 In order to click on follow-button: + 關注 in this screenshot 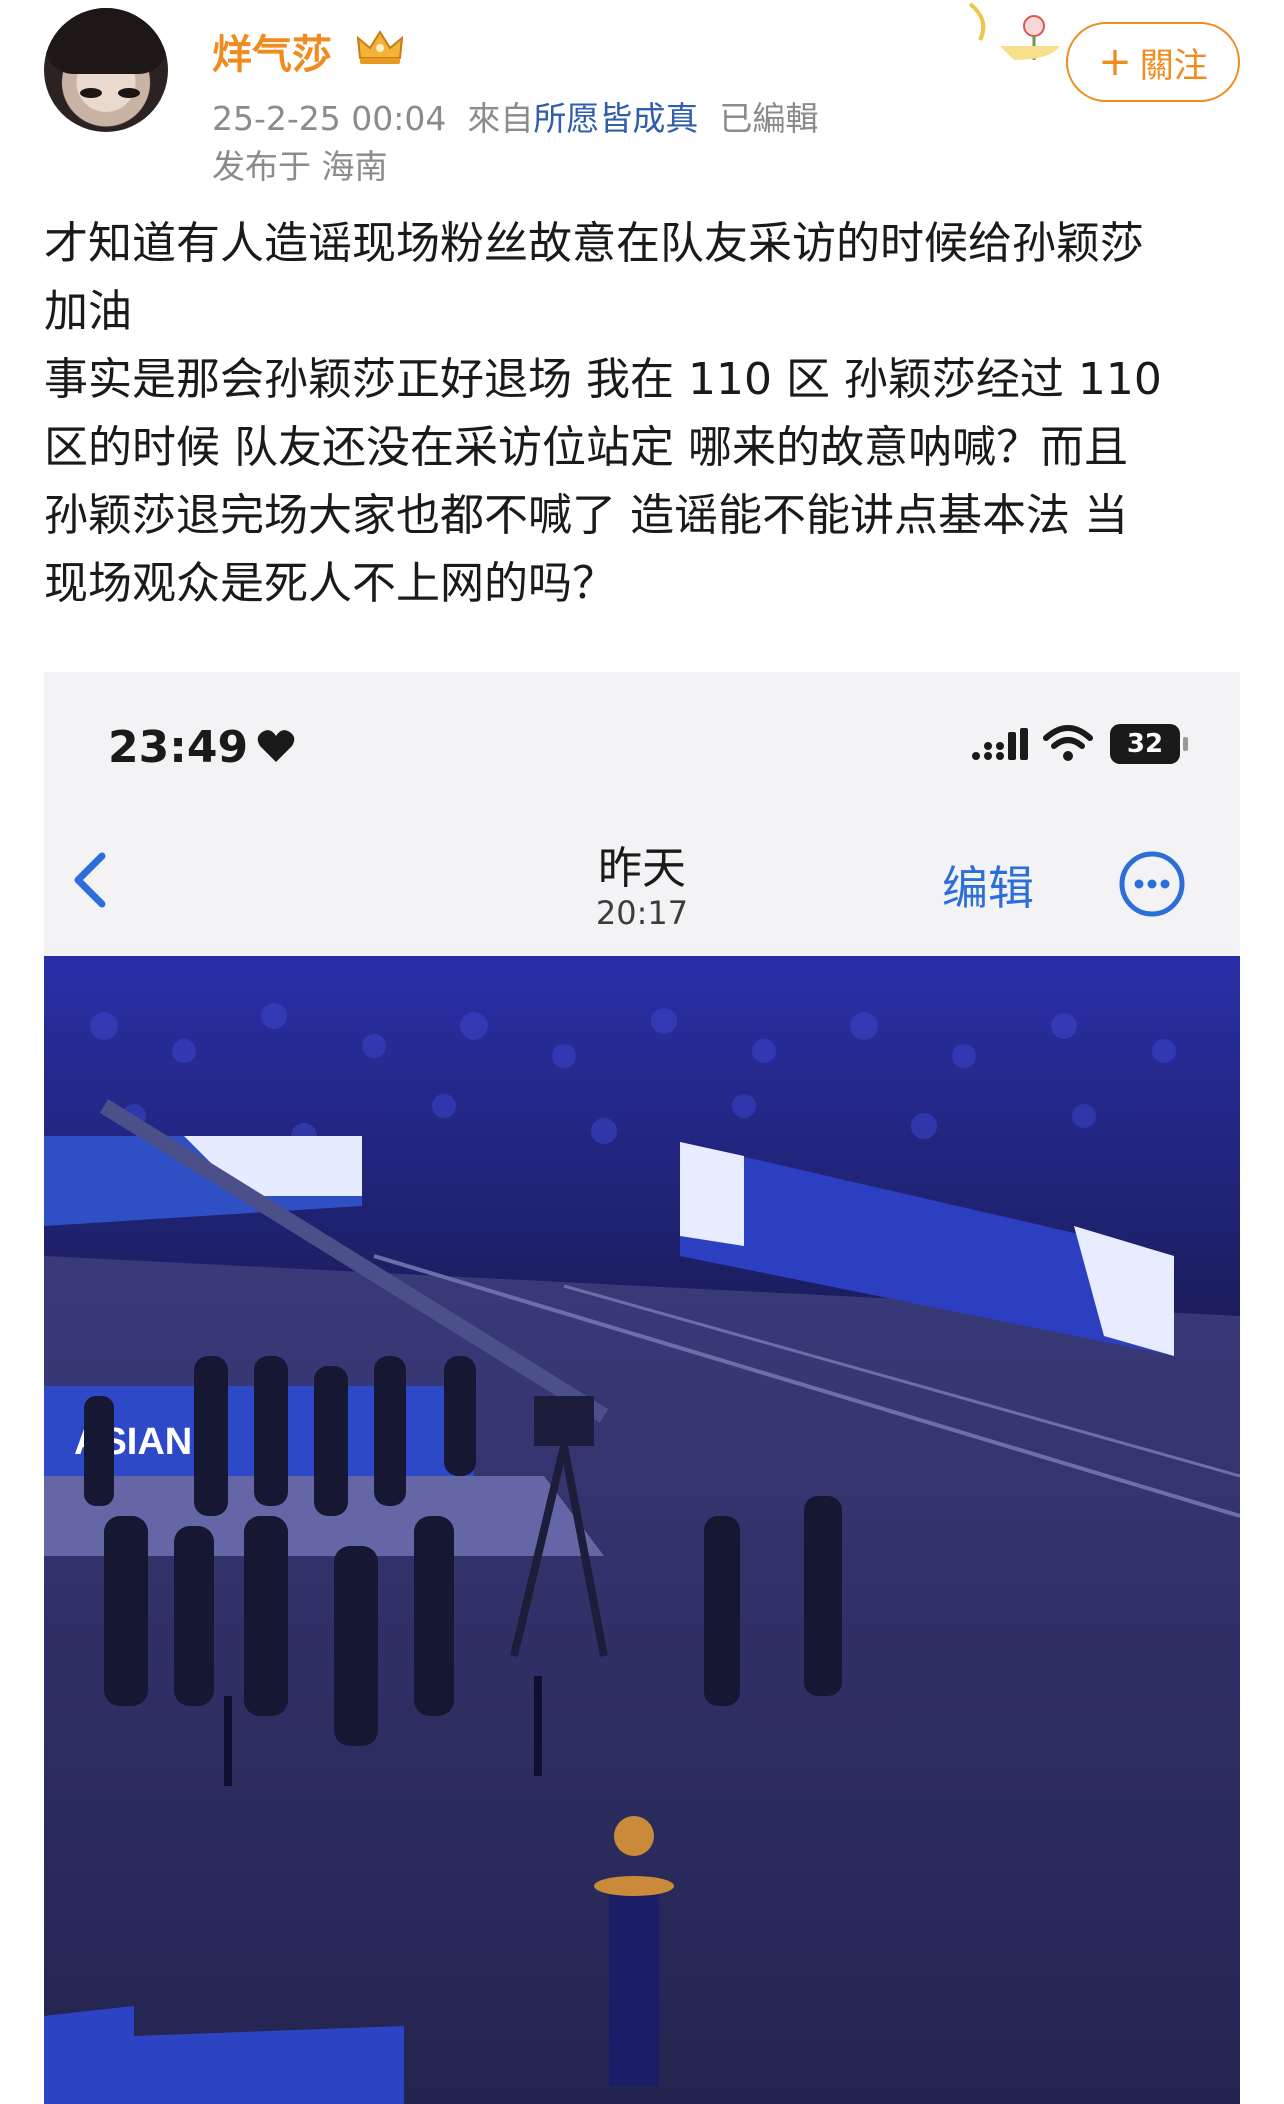, I will do `click(1153, 62)`.